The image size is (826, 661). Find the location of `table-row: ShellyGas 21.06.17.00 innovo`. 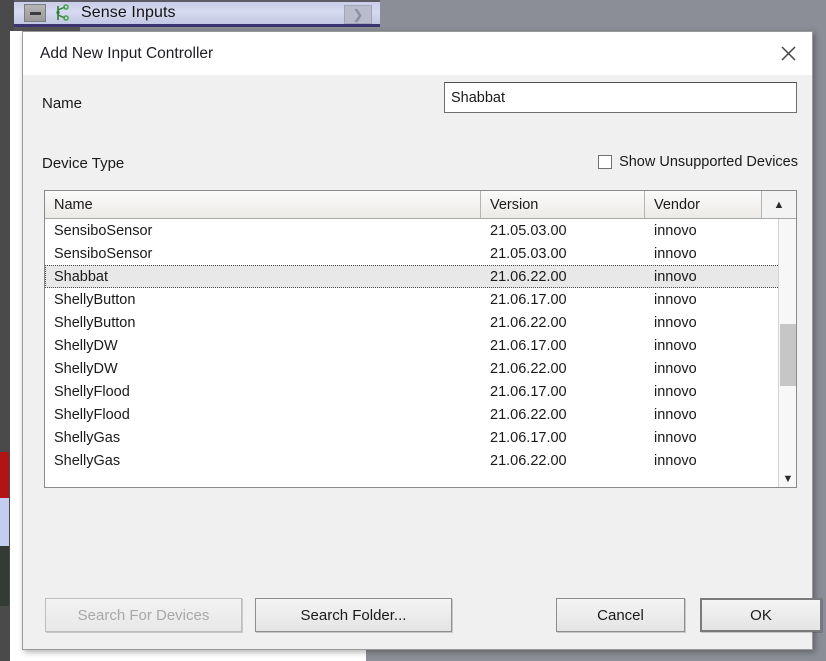

table-row: ShellyGas 21.06.17.00 innovo is located at coordinates (420, 437).